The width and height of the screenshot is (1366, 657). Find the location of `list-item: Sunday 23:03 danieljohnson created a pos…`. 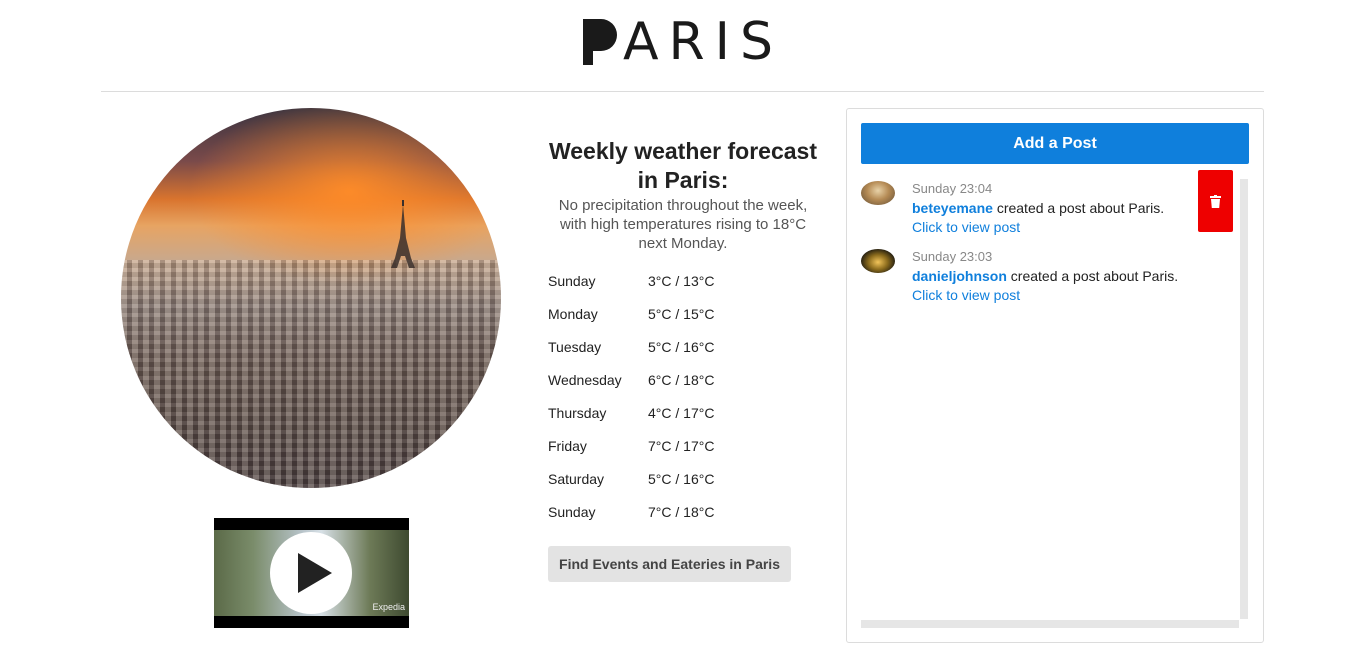

list-item: Sunday 23:03 danieljohnson created a pos… is located at coordinates (1050, 281).